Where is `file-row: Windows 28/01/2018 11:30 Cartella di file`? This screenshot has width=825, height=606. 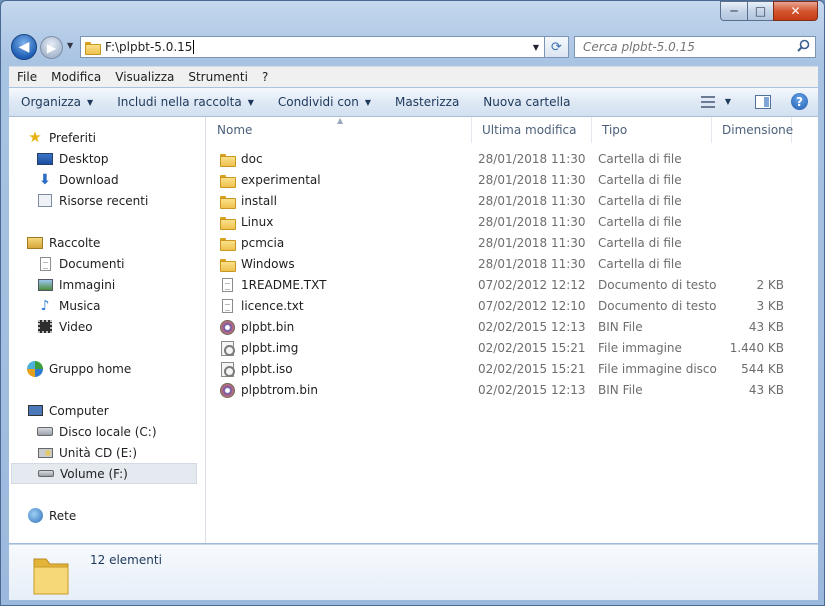 file-row: Windows 28/01/2018 11:30 Cartella di file is located at coordinates (512, 264).